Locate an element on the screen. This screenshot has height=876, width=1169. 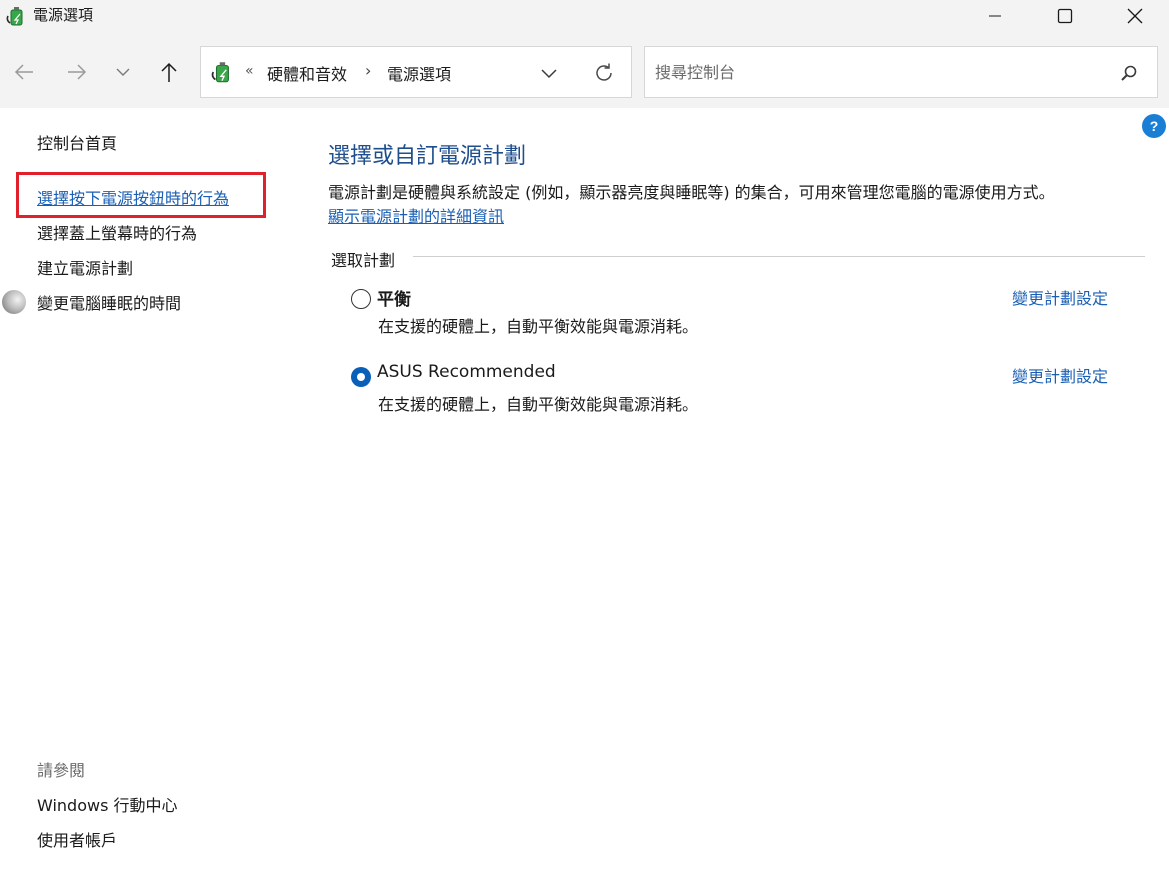
address-bar: « 硬體和音效 › 電源選項 is located at coordinates (416, 72).